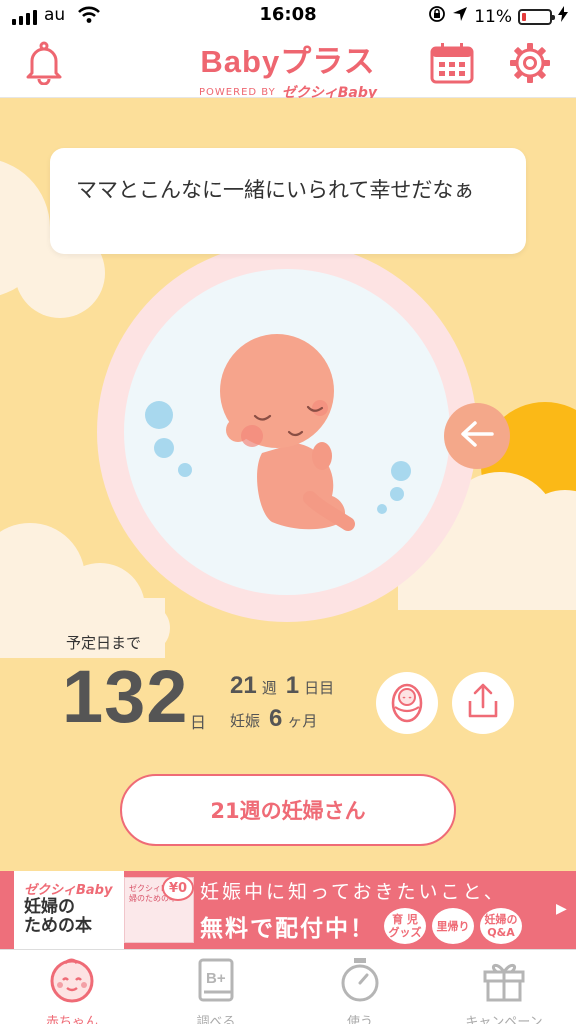 The image size is (576, 1024). I want to click on calendar-icon, so click(452, 65).